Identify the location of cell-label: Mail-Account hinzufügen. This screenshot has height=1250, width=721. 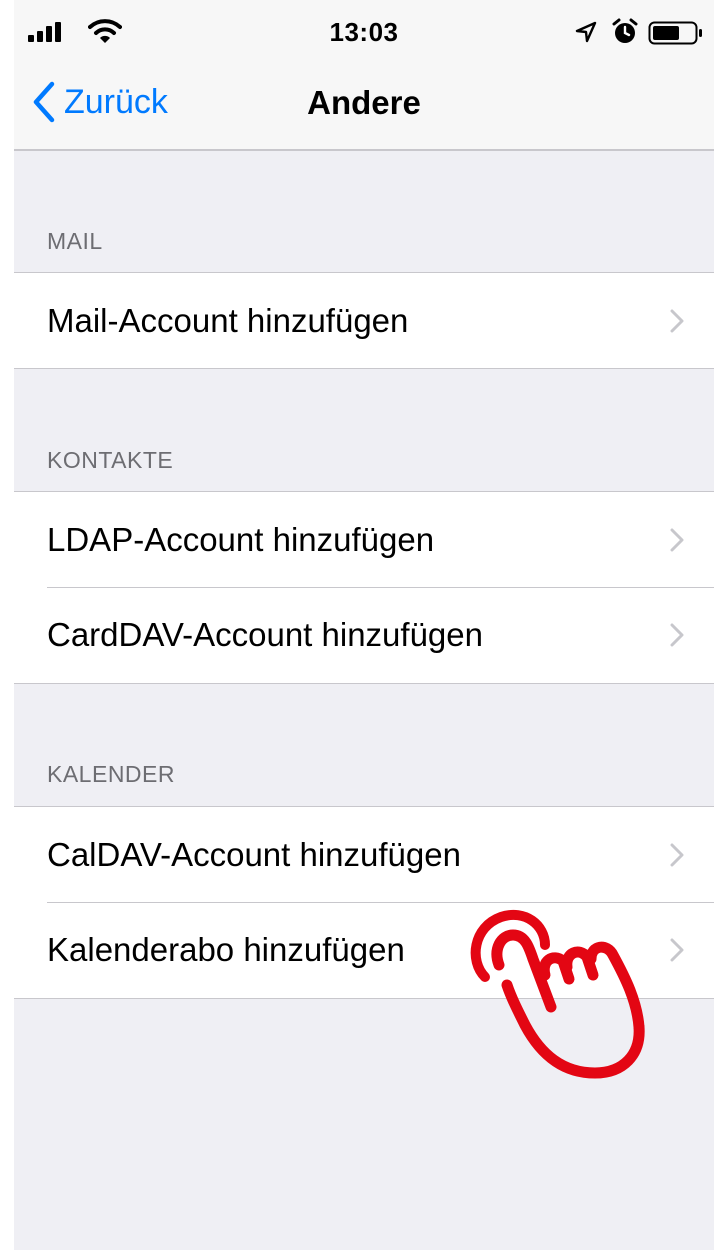
(228, 320).